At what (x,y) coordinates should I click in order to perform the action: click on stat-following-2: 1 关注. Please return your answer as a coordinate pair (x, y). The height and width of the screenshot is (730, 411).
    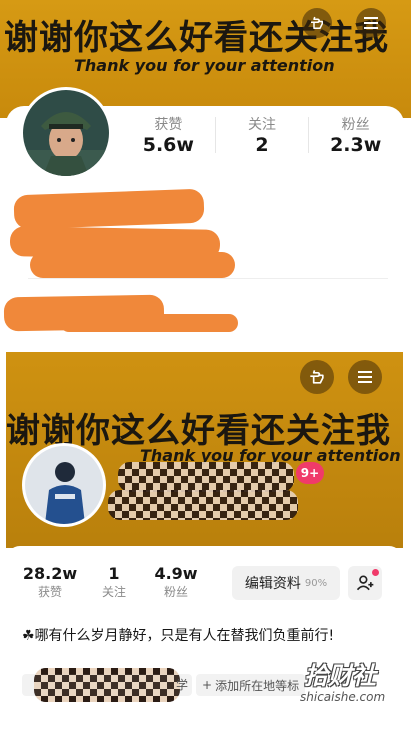
    Looking at the image, I should click on (114, 582).